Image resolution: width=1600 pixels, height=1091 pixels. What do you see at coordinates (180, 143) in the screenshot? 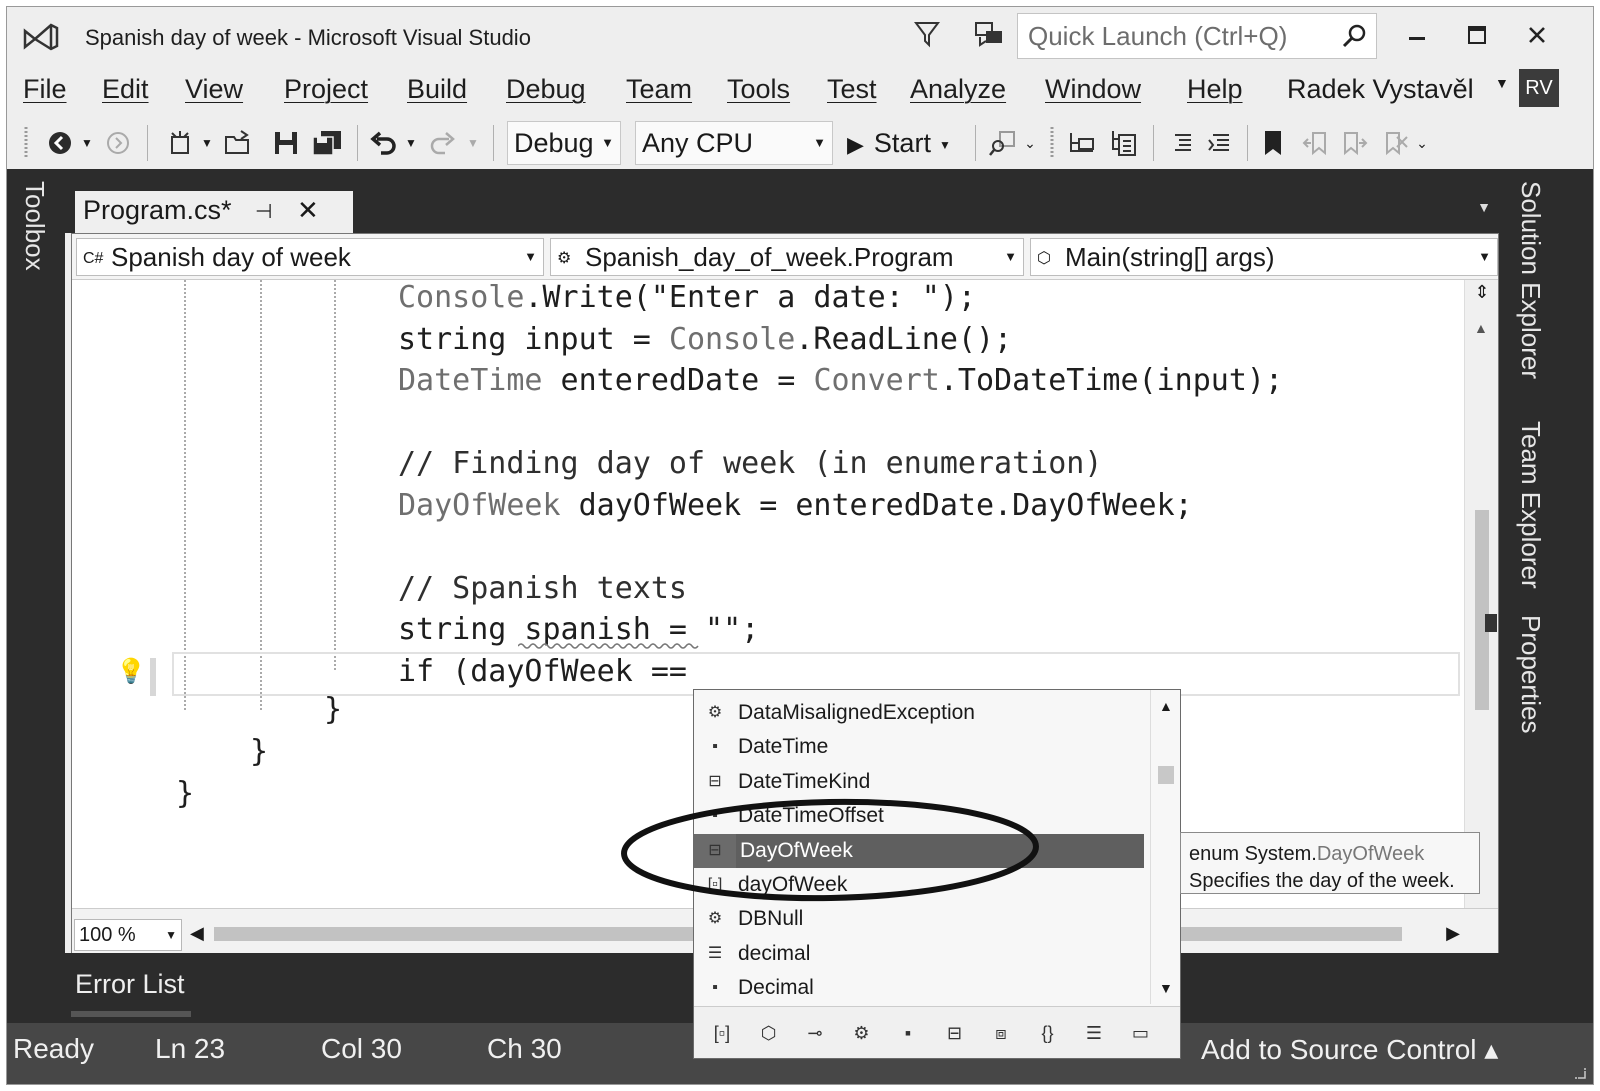
I see `new-project-button` at bounding box center [180, 143].